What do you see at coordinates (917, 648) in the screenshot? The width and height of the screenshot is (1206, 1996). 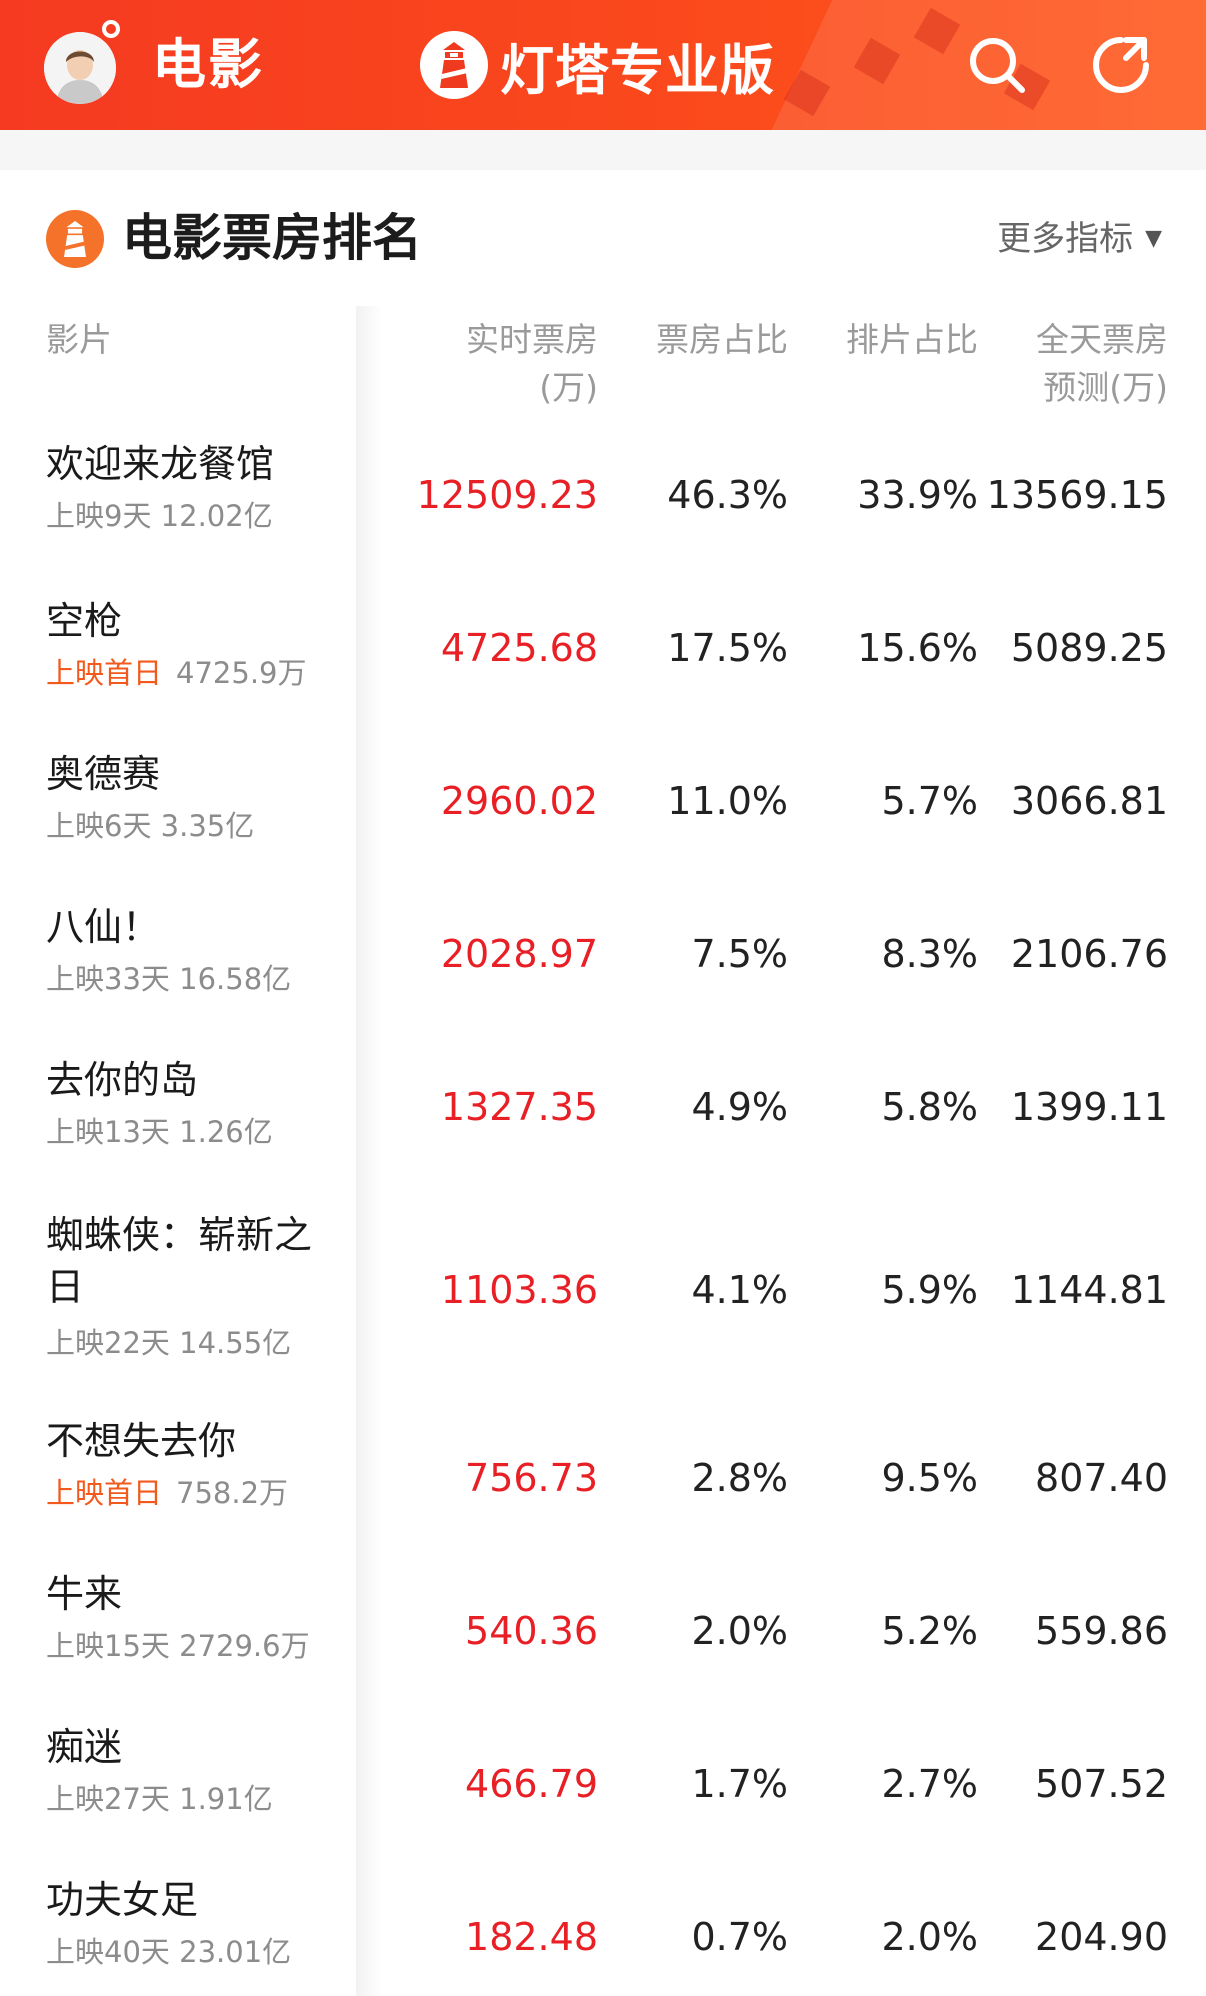 I see `screening-share: 15.6%` at bounding box center [917, 648].